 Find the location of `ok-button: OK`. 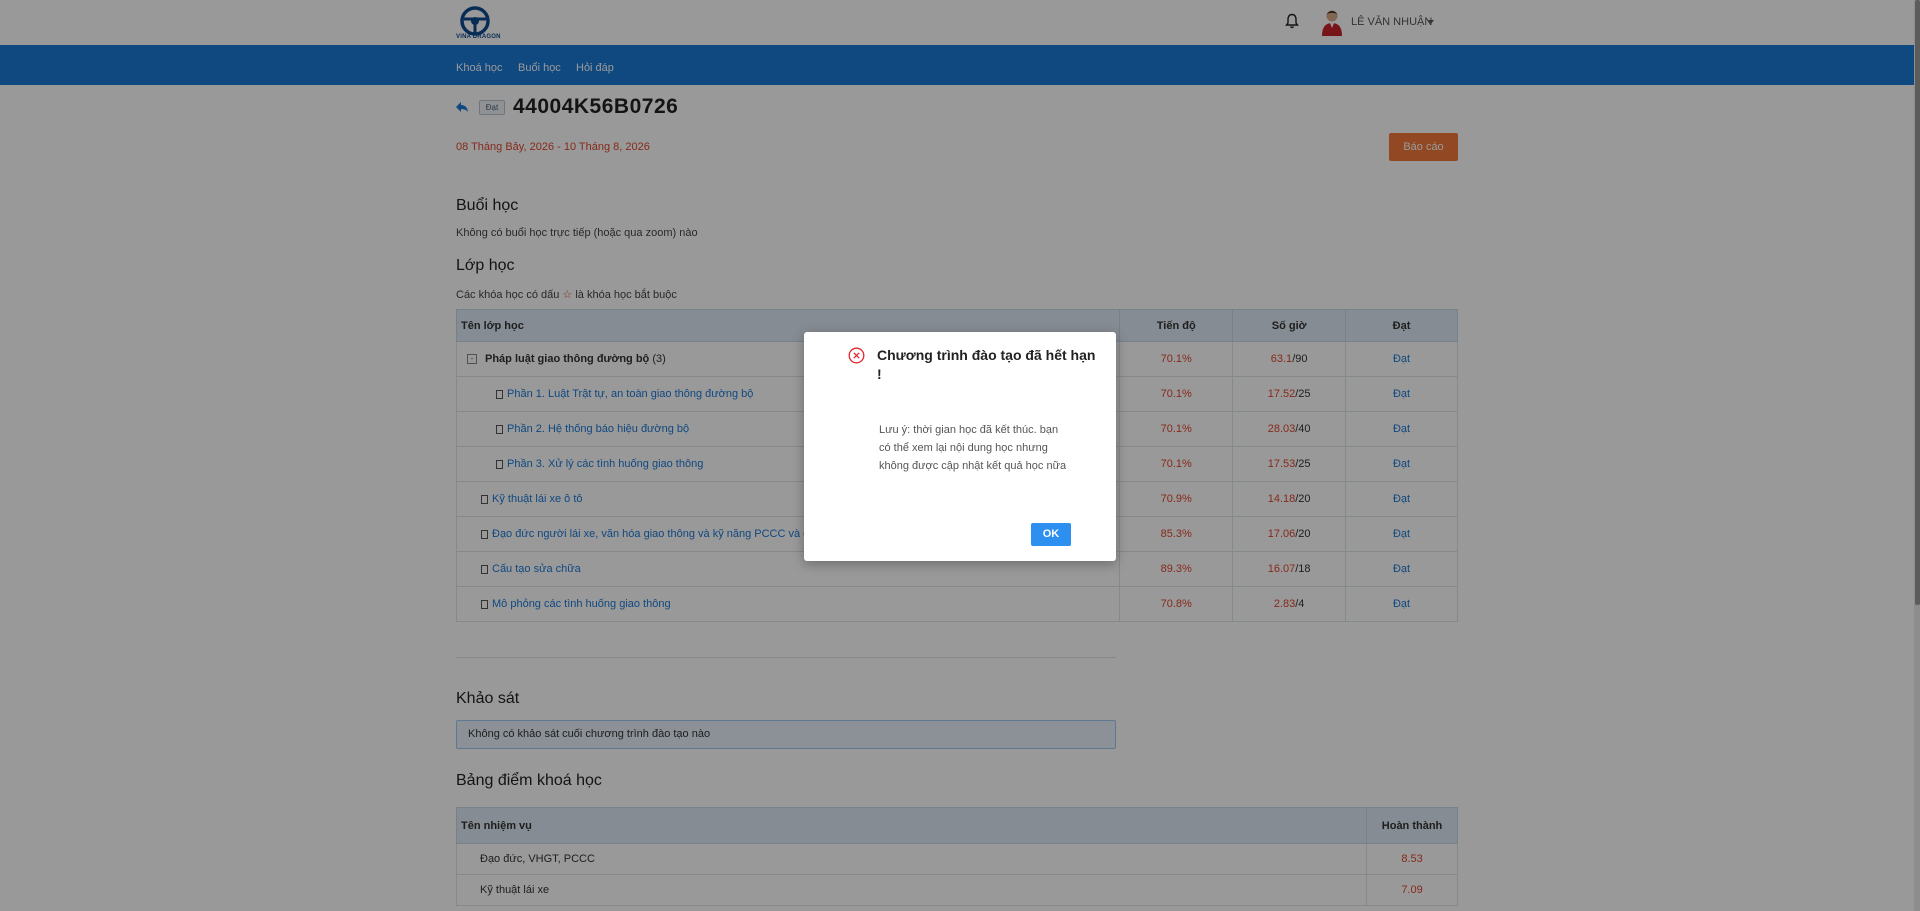

ok-button: OK is located at coordinates (1051, 534).